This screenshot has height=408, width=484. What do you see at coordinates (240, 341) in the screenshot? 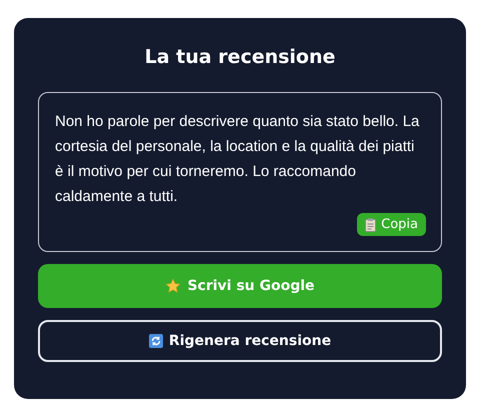
I see `regenerate-button: Rigenera recensione` at bounding box center [240, 341].